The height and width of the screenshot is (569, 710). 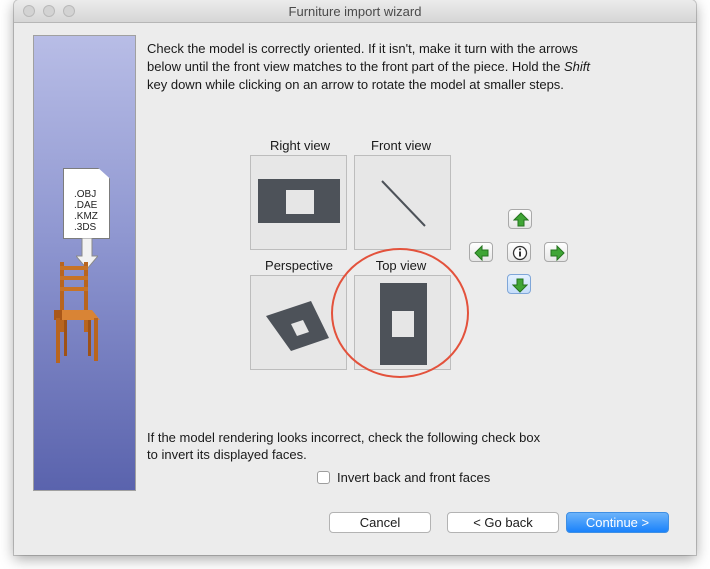 I want to click on cancel-button: Cancel, so click(x=380, y=522).